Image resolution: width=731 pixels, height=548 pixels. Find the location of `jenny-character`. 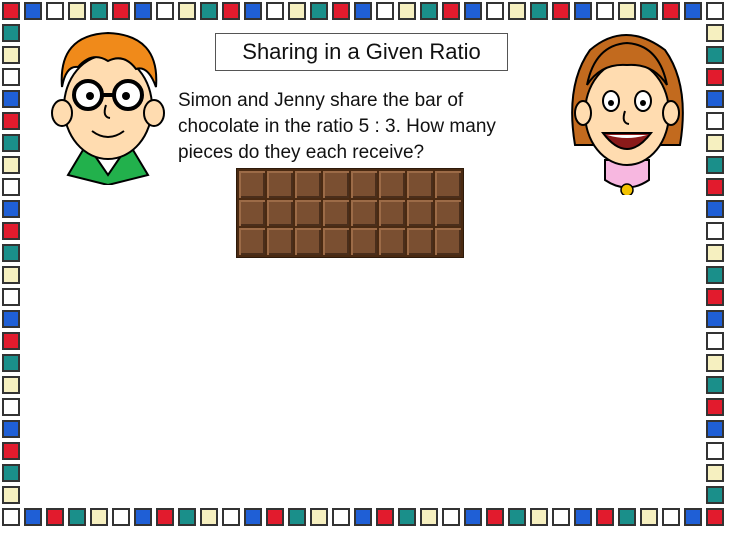

jenny-character is located at coordinates (627, 114).